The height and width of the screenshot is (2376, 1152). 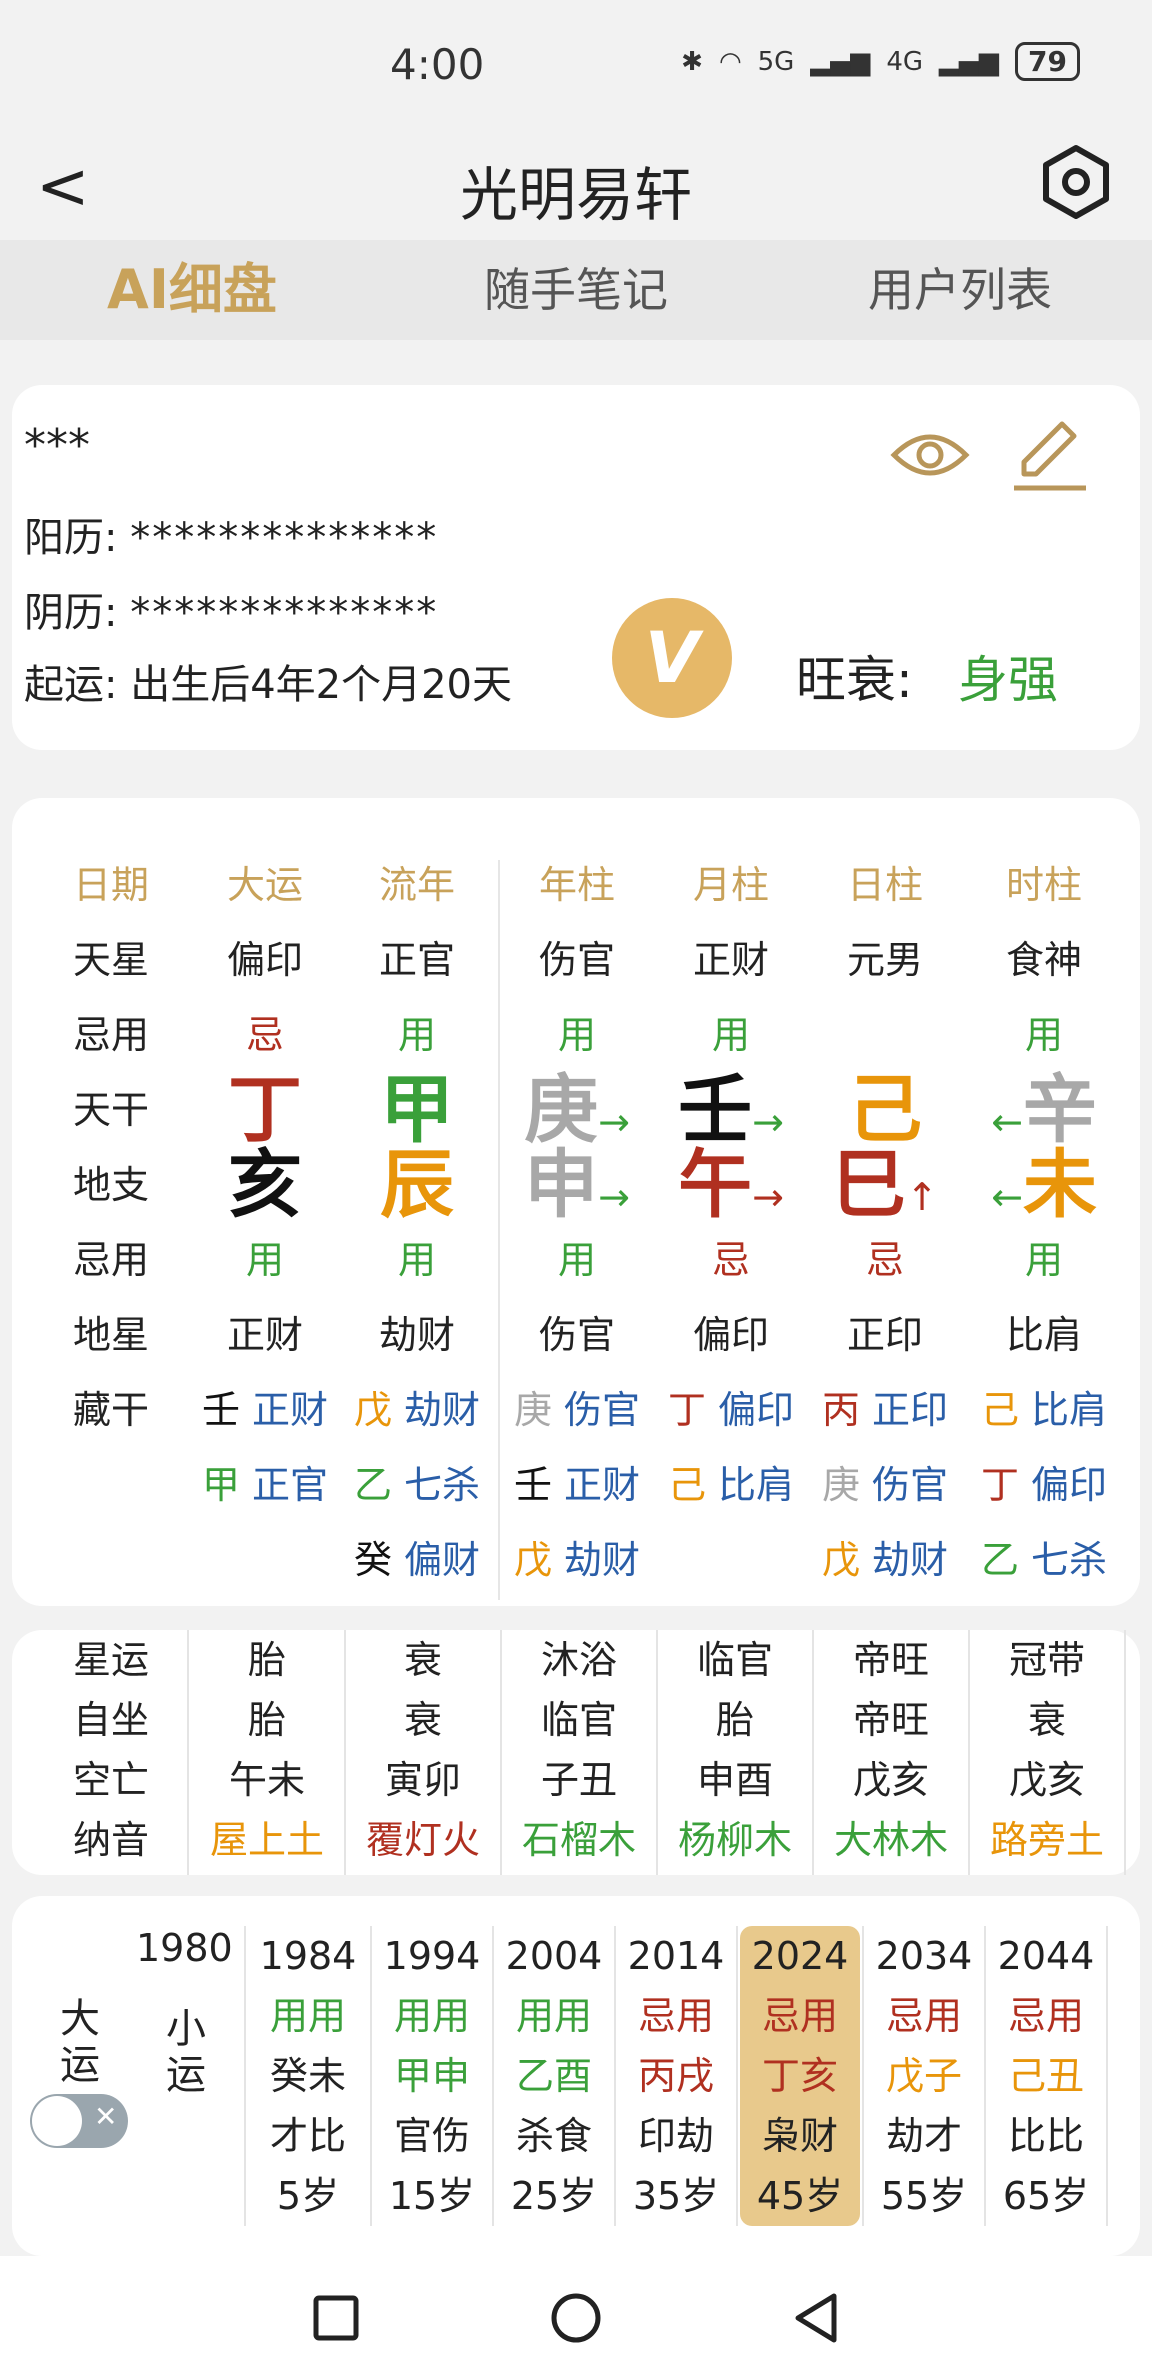 I want to click on dayun-period: 2034 忌用 戊子 劫才 55岁, so click(x=924, y=2076).